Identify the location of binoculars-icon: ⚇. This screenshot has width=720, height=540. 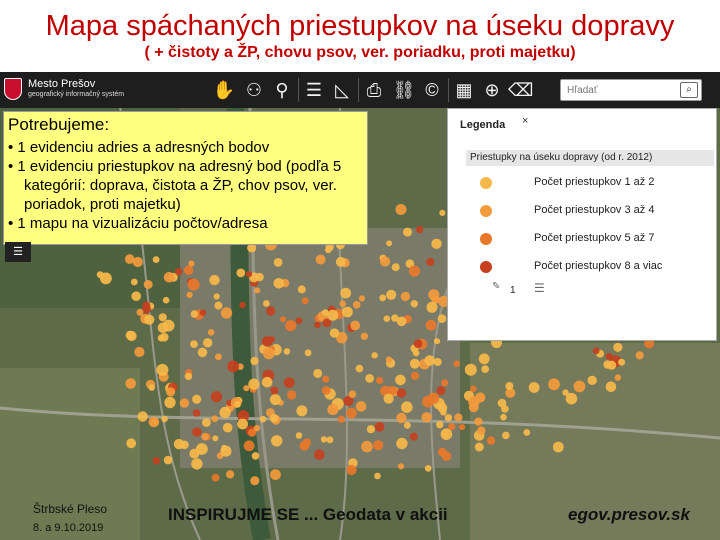
(254, 90).